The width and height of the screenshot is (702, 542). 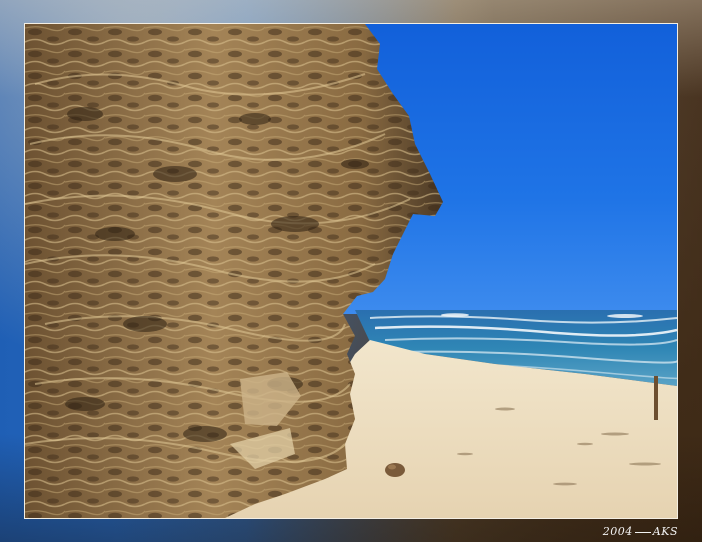 I want to click on photographer-signature: 2004 AKS, so click(x=640, y=531).